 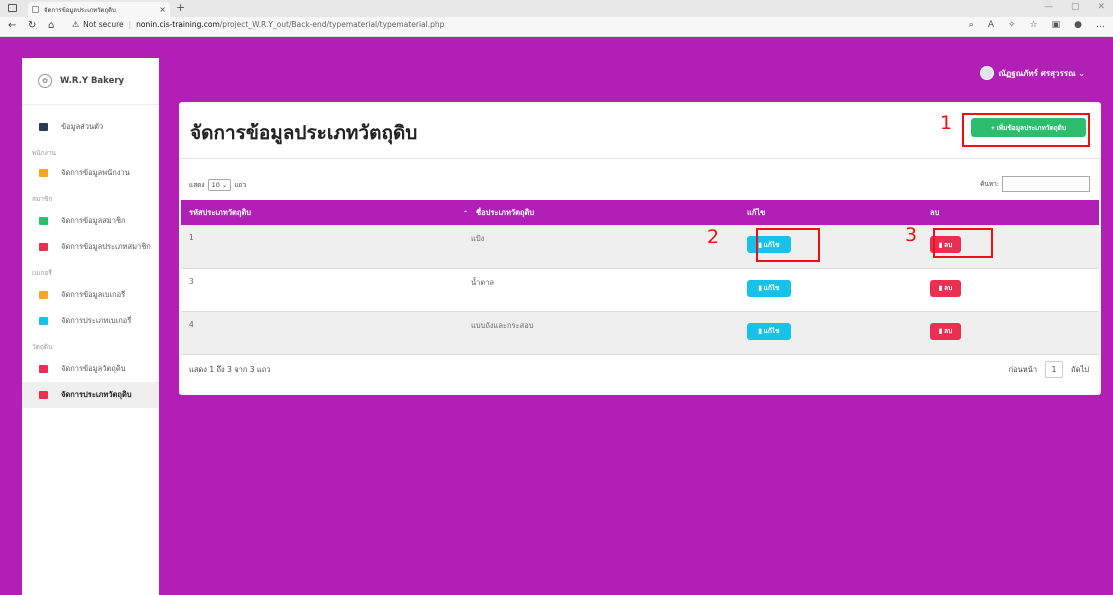 What do you see at coordinates (601, 247) in the screenshot?
I see `cell-name: แป้ง` at bounding box center [601, 247].